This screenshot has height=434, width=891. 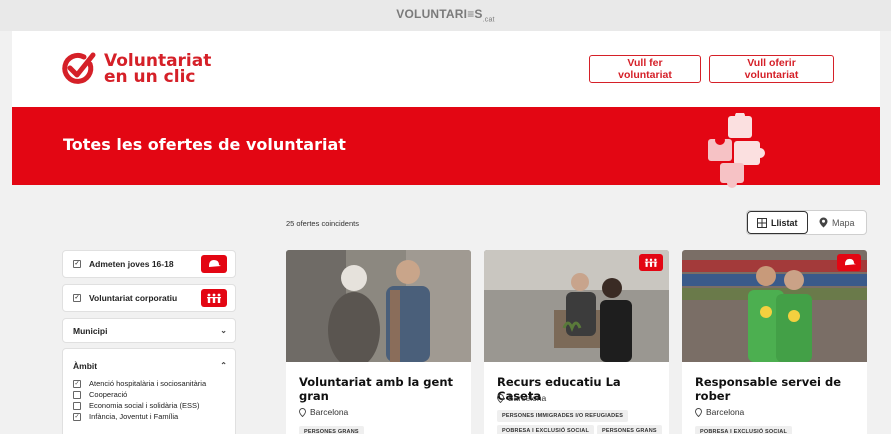 I want to click on corporate-filter-label: Voluntariat corporatiu, so click(x=133, y=298).